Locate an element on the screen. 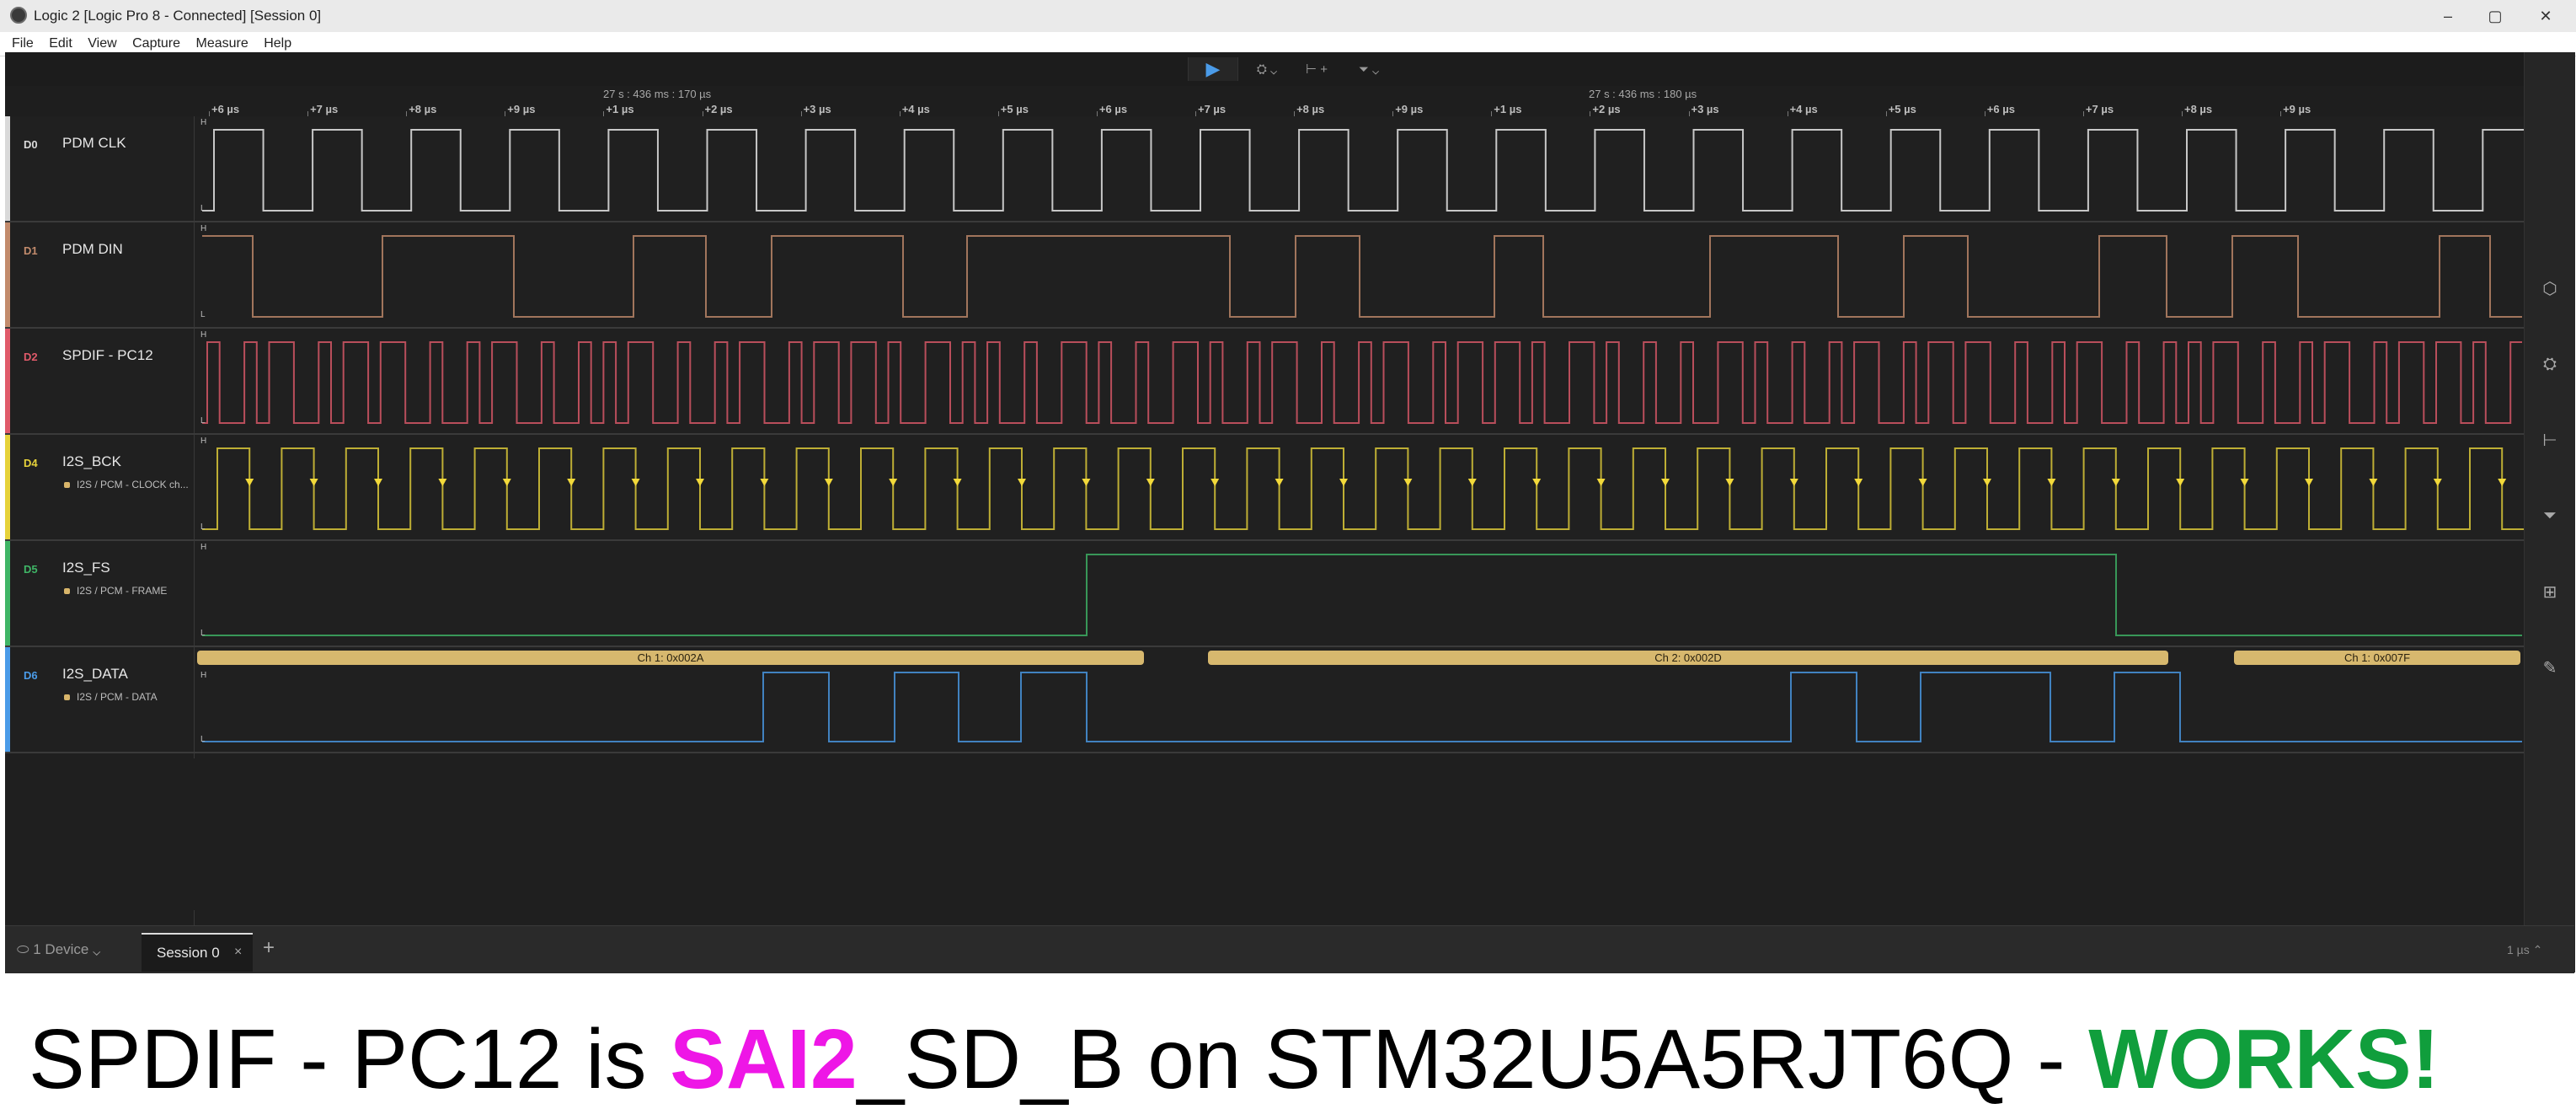  decoded-frame-label: Ch 2: 0x002D is located at coordinates (1688, 657).